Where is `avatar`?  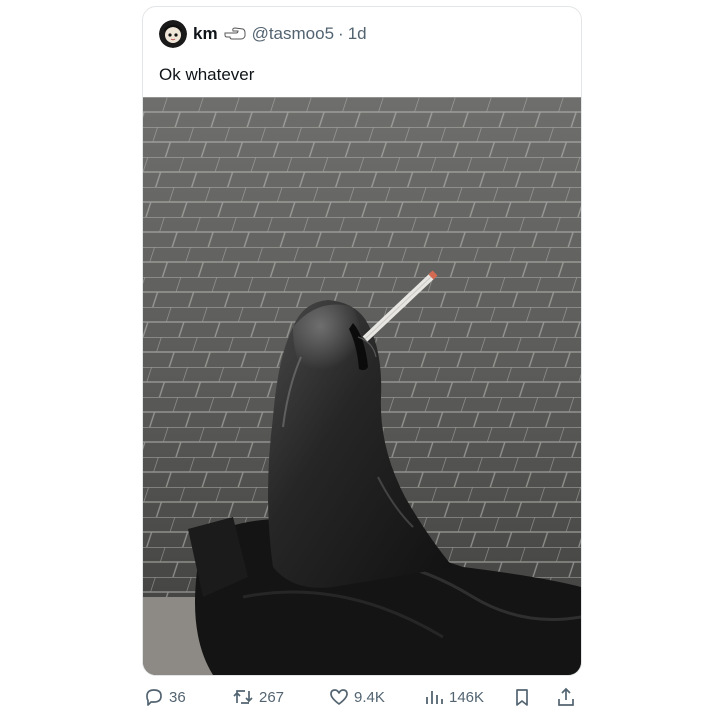 avatar is located at coordinates (173, 34).